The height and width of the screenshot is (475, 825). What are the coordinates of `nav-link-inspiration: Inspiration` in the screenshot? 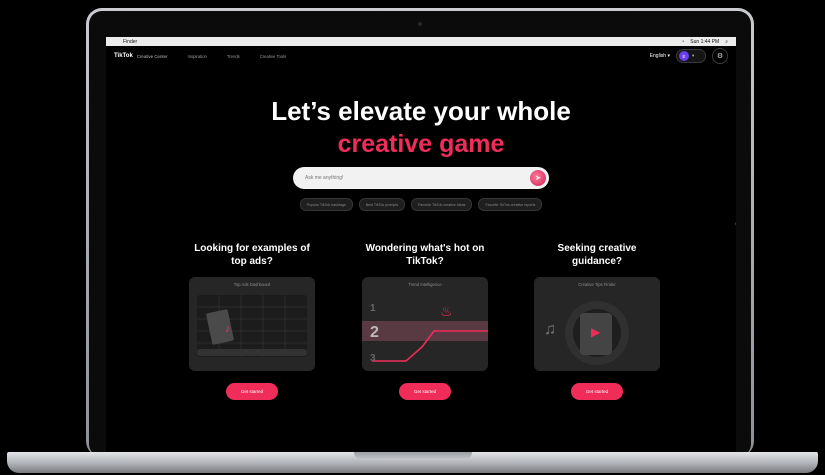 It's located at (197, 56).